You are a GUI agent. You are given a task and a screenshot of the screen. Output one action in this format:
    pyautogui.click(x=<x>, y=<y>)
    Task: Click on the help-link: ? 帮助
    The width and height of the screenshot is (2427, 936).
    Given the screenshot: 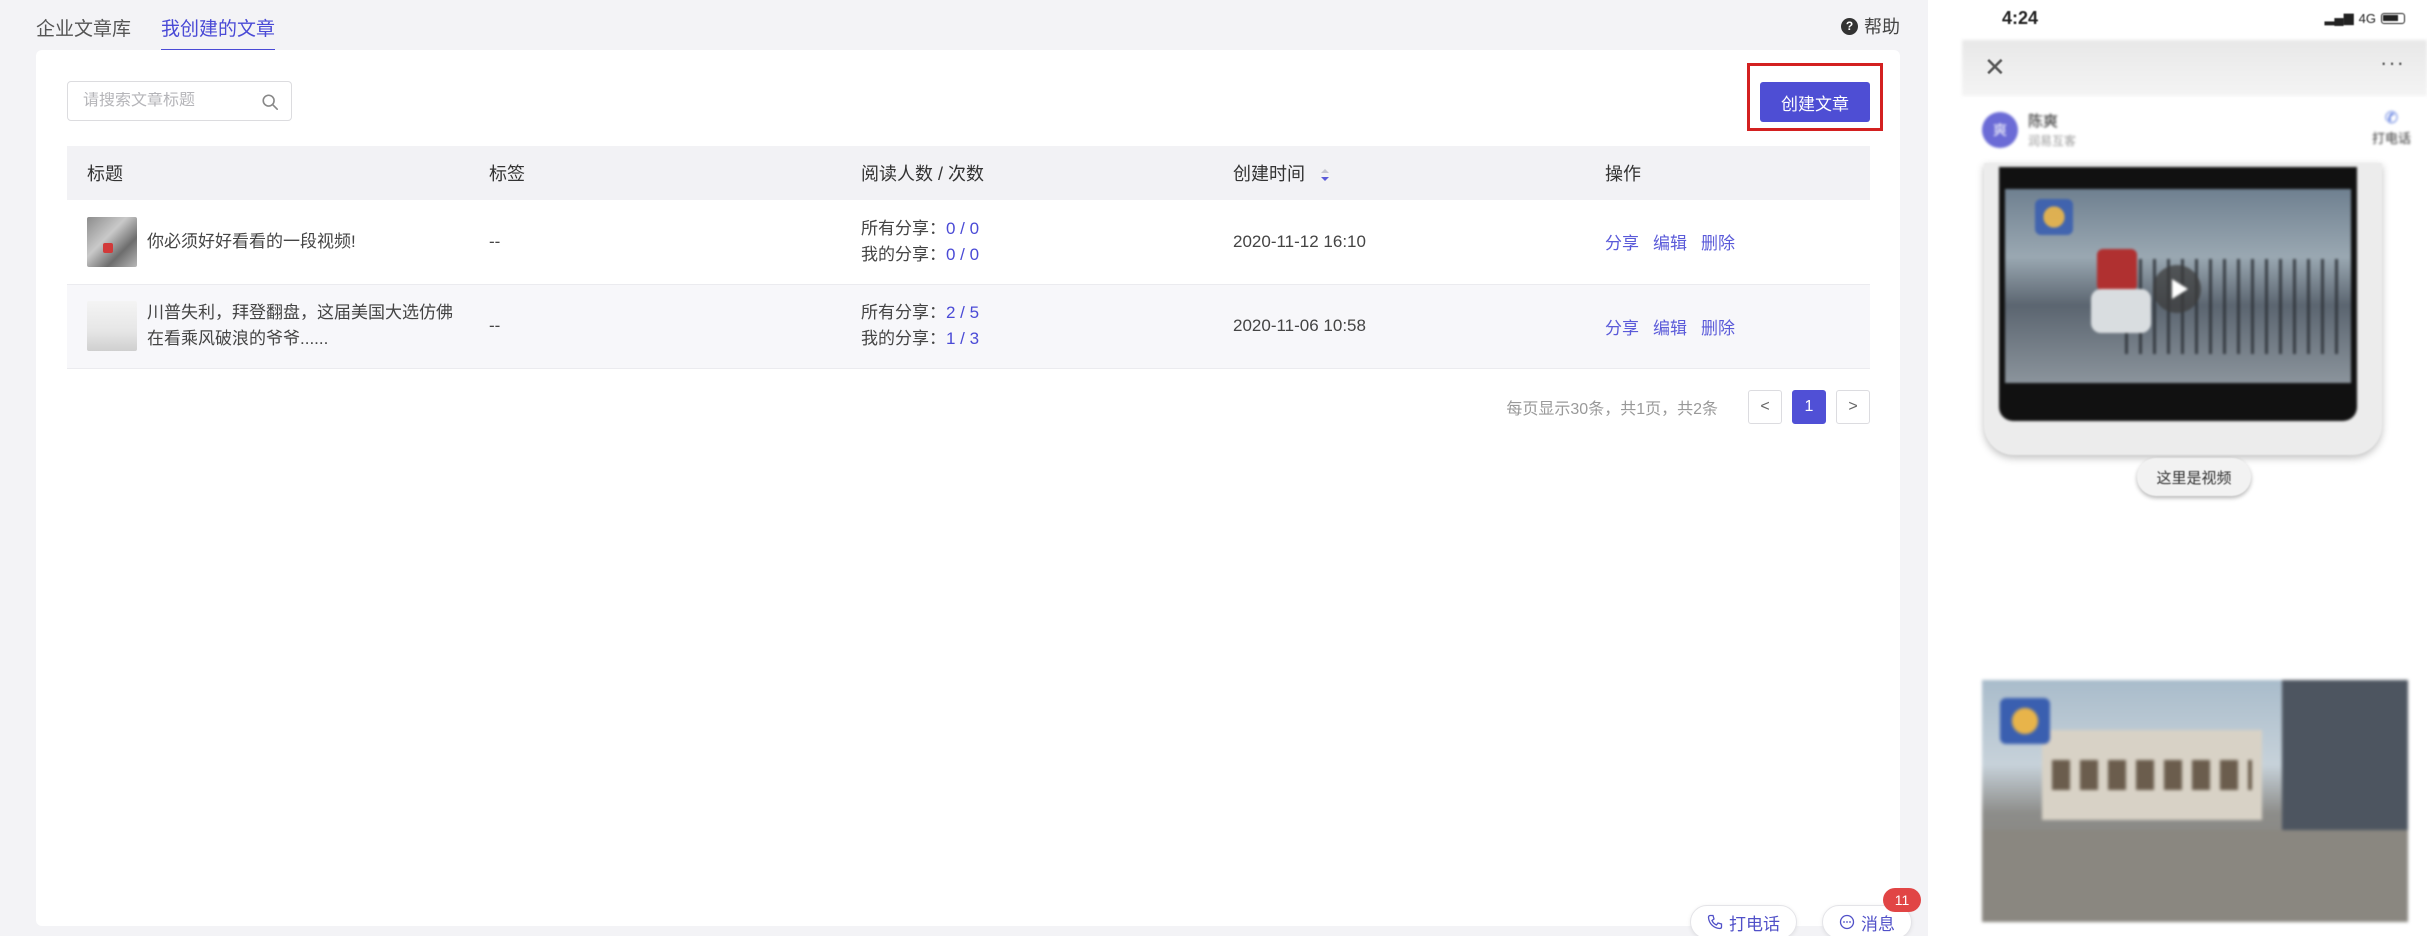 What is the action you would take?
    pyautogui.click(x=1870, y=26)
    